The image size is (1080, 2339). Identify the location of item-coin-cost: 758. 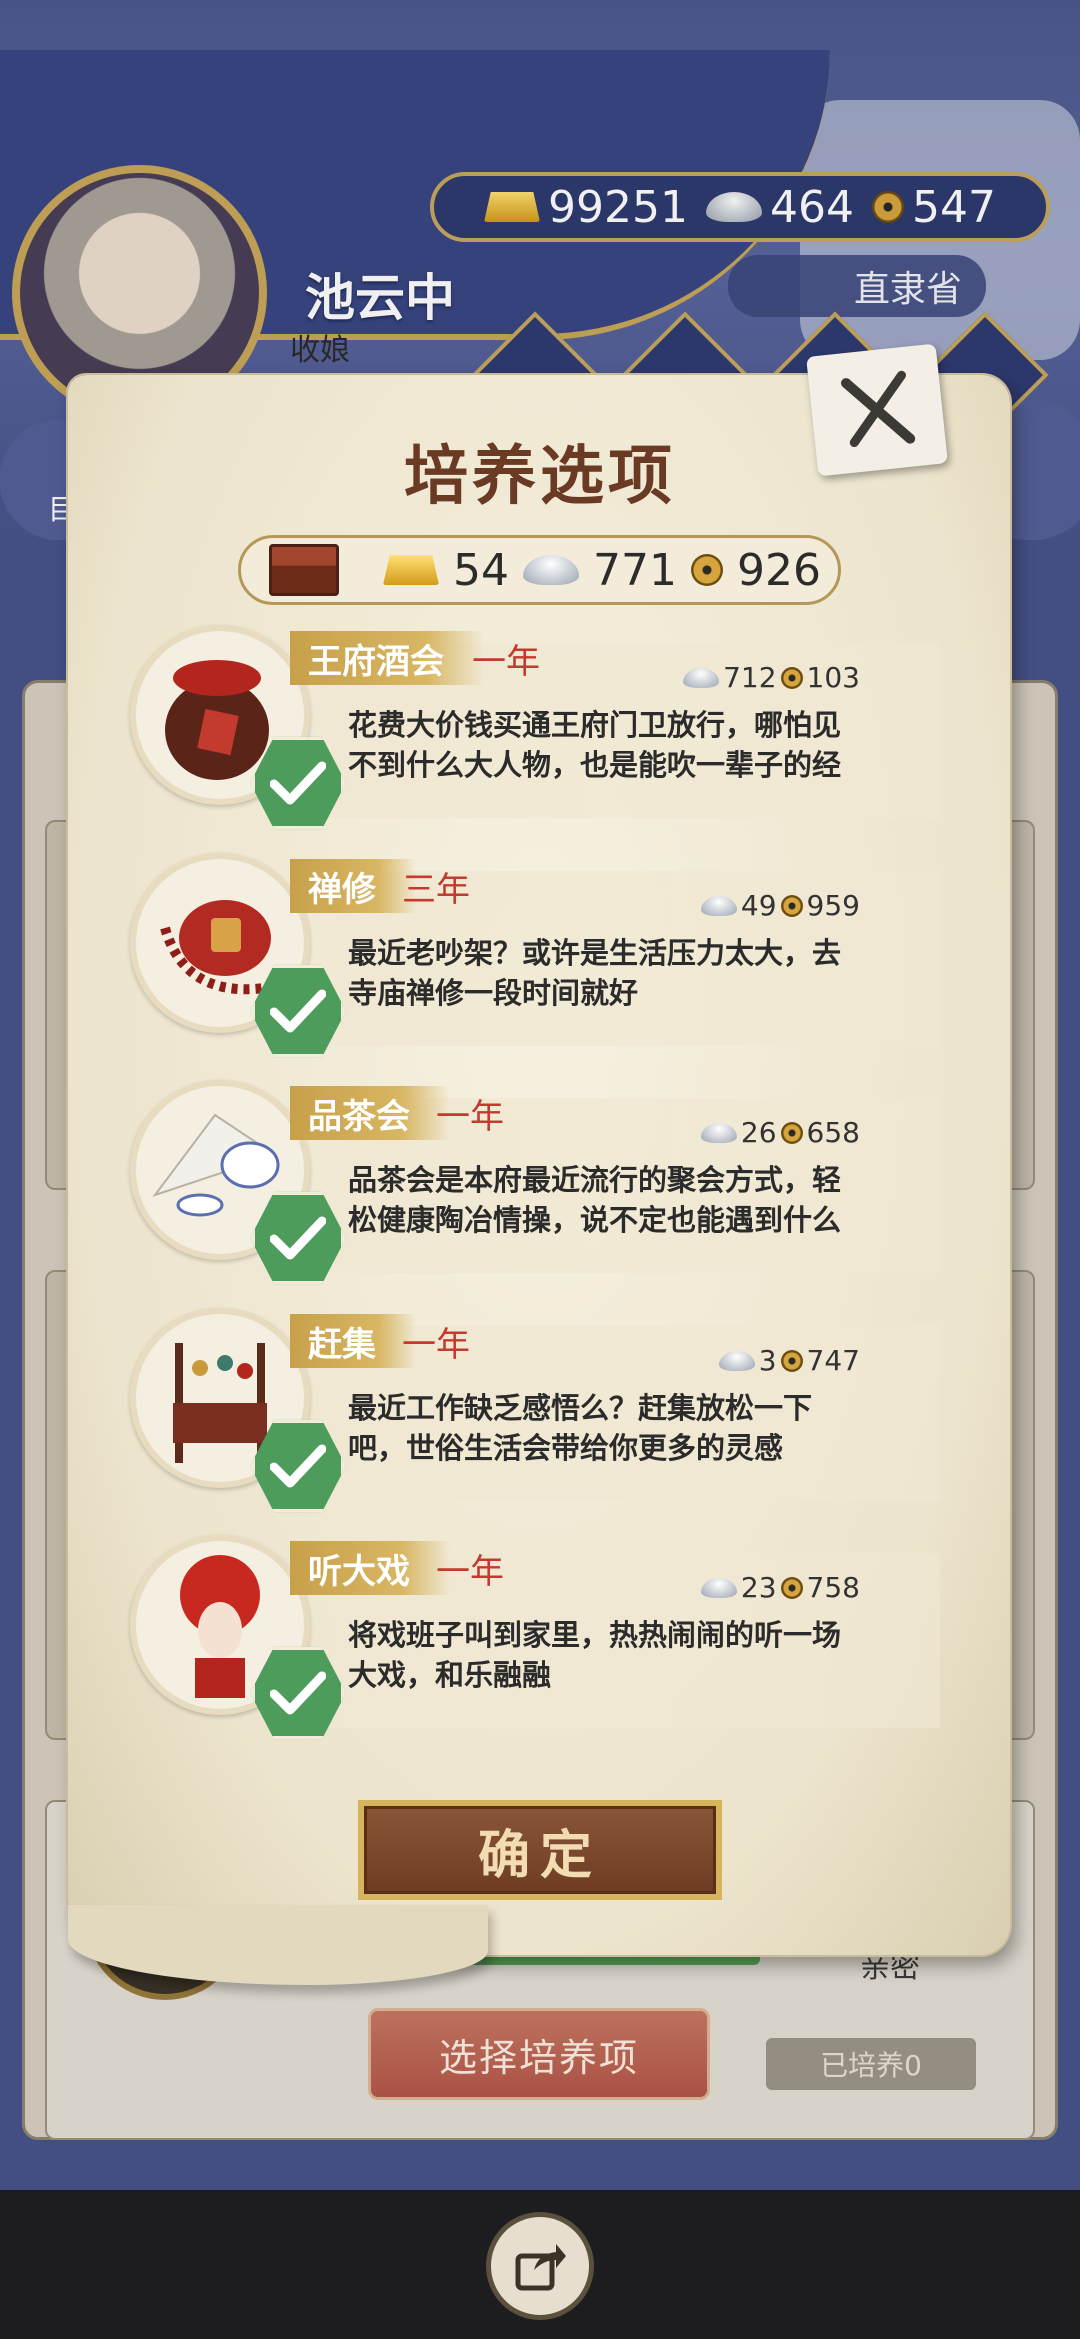
(833, 1587).